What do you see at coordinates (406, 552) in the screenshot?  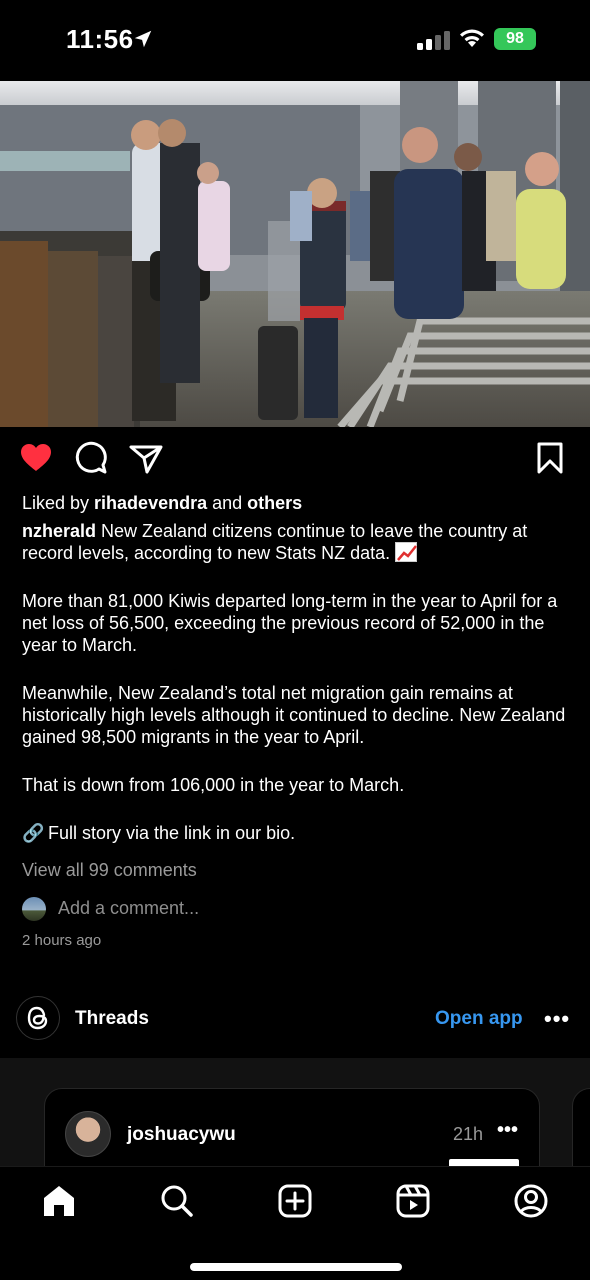 I see `chart-increasing-emoji` at bounding box center [406, 552].